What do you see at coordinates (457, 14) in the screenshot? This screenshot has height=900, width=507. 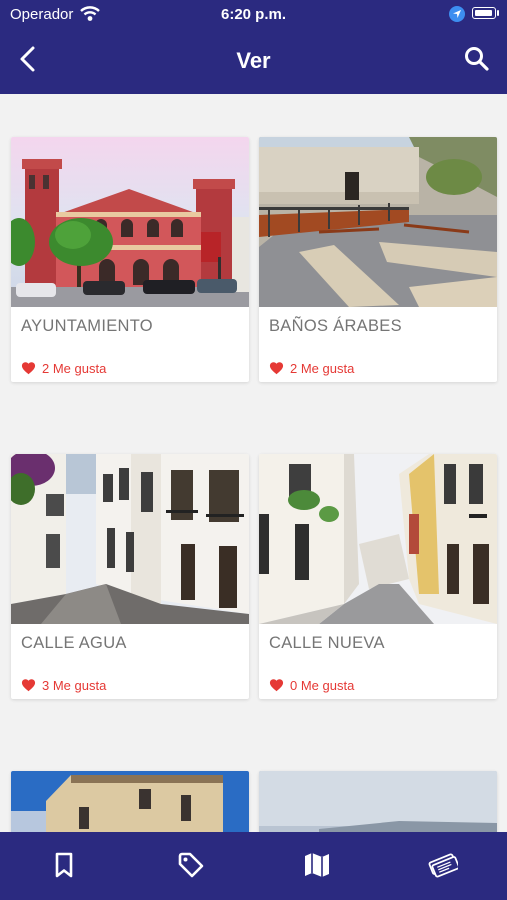 I see `location-icon` at bounding box center [457, 14].